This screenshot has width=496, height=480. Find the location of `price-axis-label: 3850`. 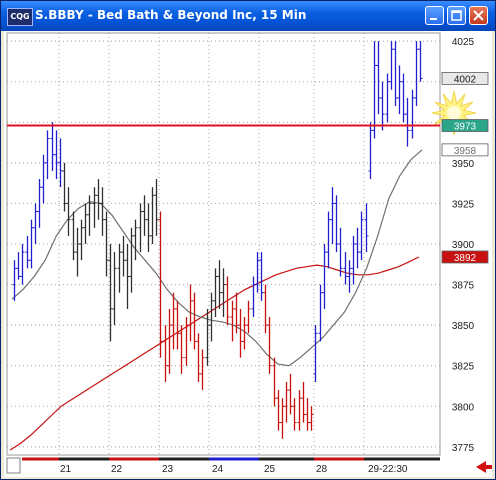

price-axis-label: 3850 is located at coordinates (463, 326).